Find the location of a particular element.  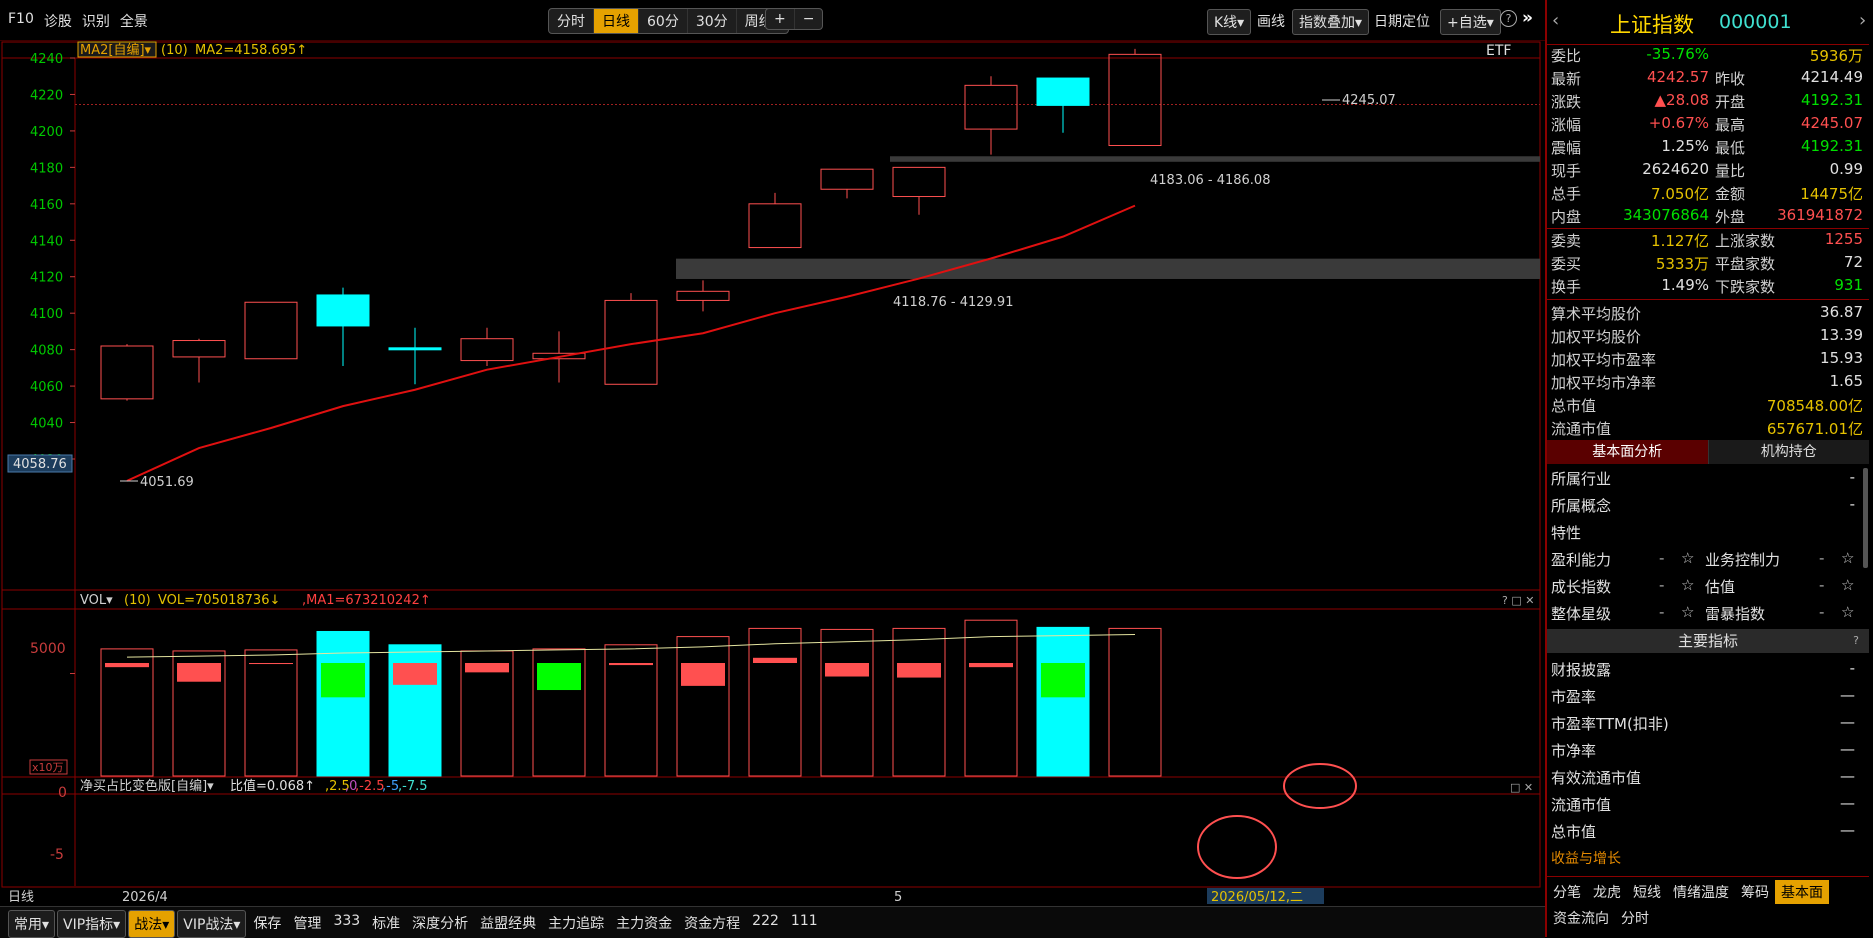

vol-header-name: VOL▾ is located at coordinates (96, 600).